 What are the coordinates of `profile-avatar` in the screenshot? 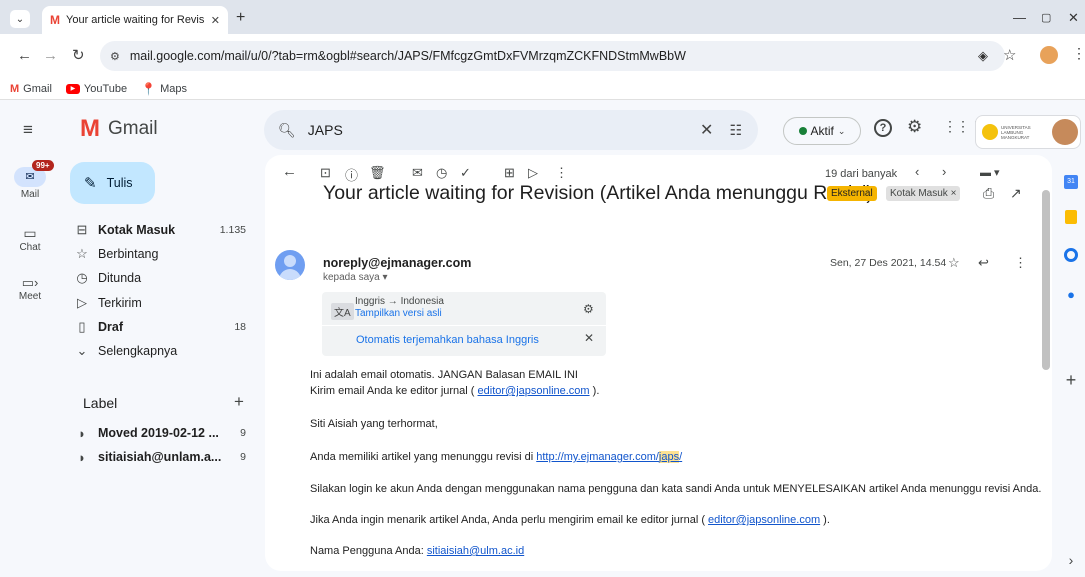 It's located at (1049, 55).